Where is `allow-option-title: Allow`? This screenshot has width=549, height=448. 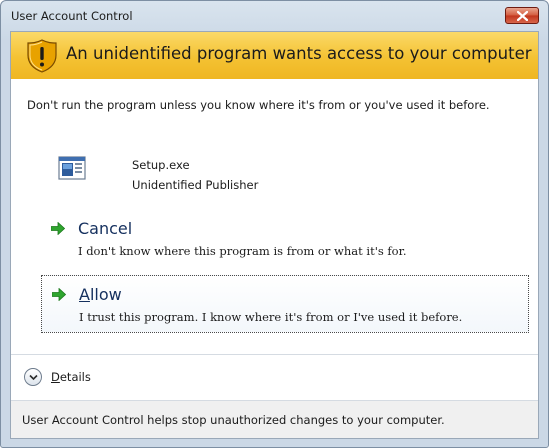
allow-option-title: Allow is located at coordinates (100, 294).